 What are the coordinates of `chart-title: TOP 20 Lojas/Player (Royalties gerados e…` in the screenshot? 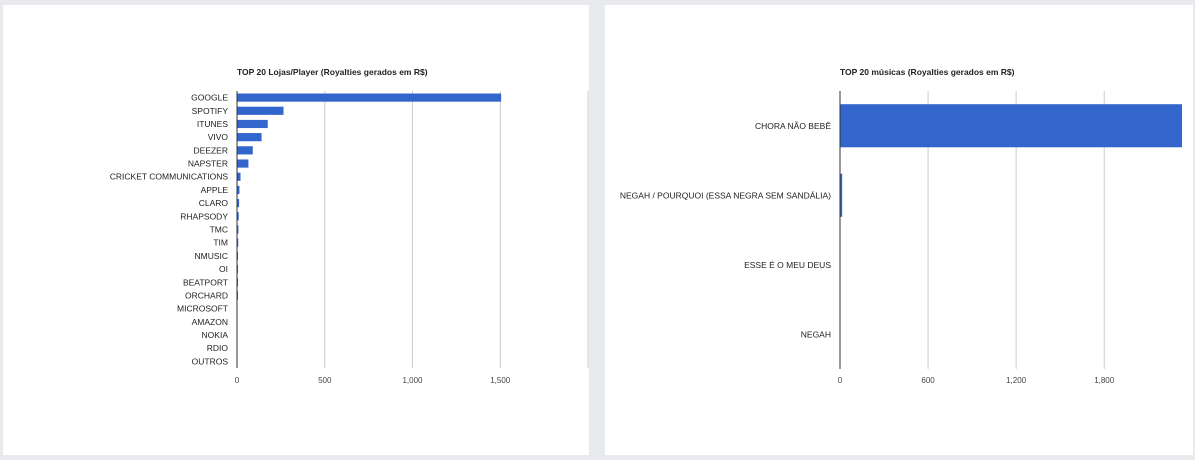 It's located at (332, 72).